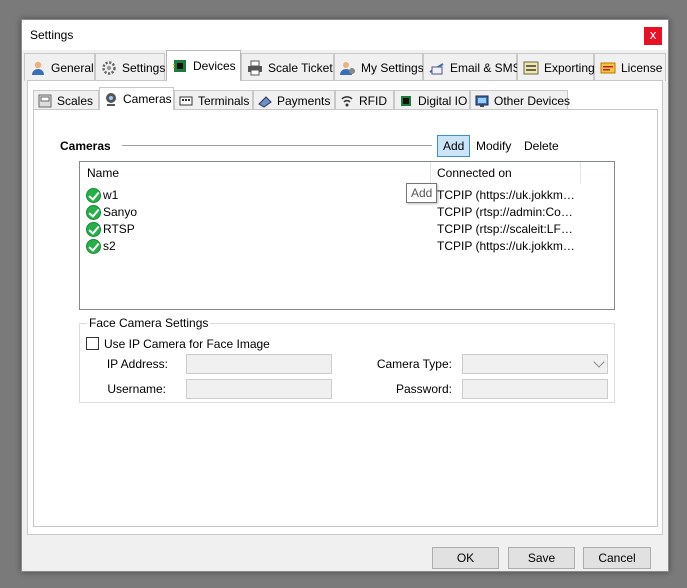 The width and height of the screenshot is (687, 588). Describe the element at coordinates (465, 558) in the screenshot. I see `ok-button: OK` at that location.